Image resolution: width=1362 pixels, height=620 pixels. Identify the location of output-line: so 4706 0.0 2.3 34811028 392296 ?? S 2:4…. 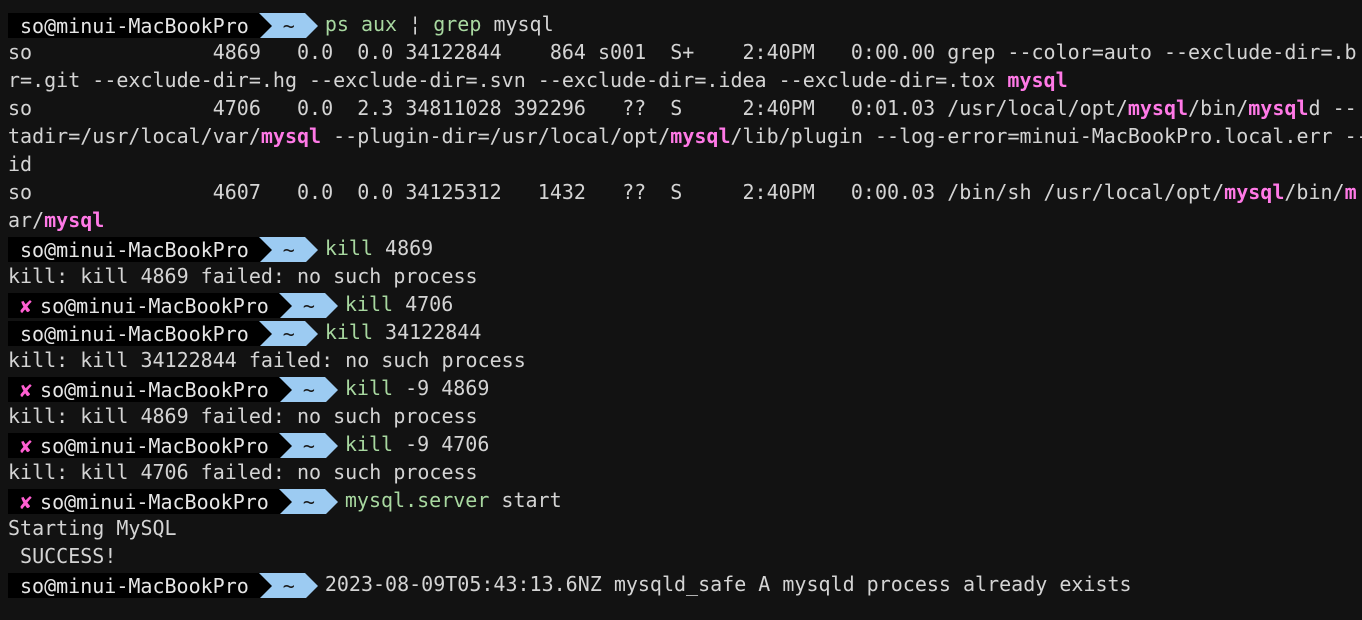
(685, 108).